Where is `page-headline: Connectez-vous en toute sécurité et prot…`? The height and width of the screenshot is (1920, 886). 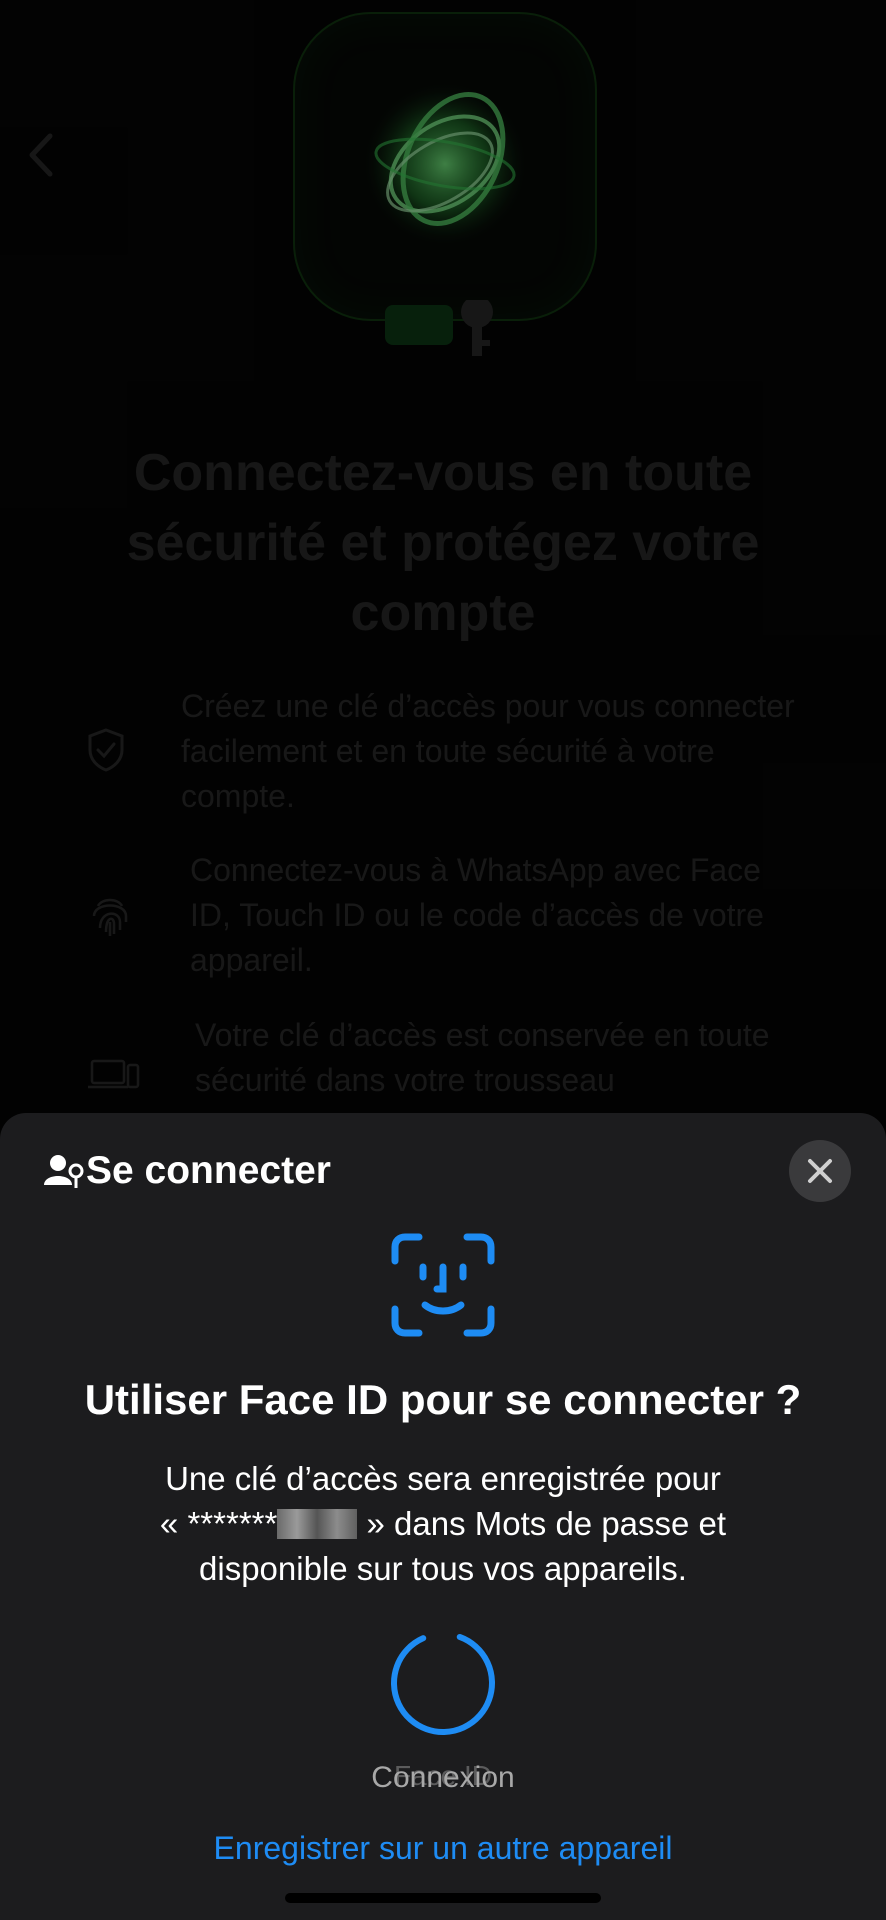
page-headline: Connectez-vous en toute sécurité et prot… is located at coordinates (443, 543).